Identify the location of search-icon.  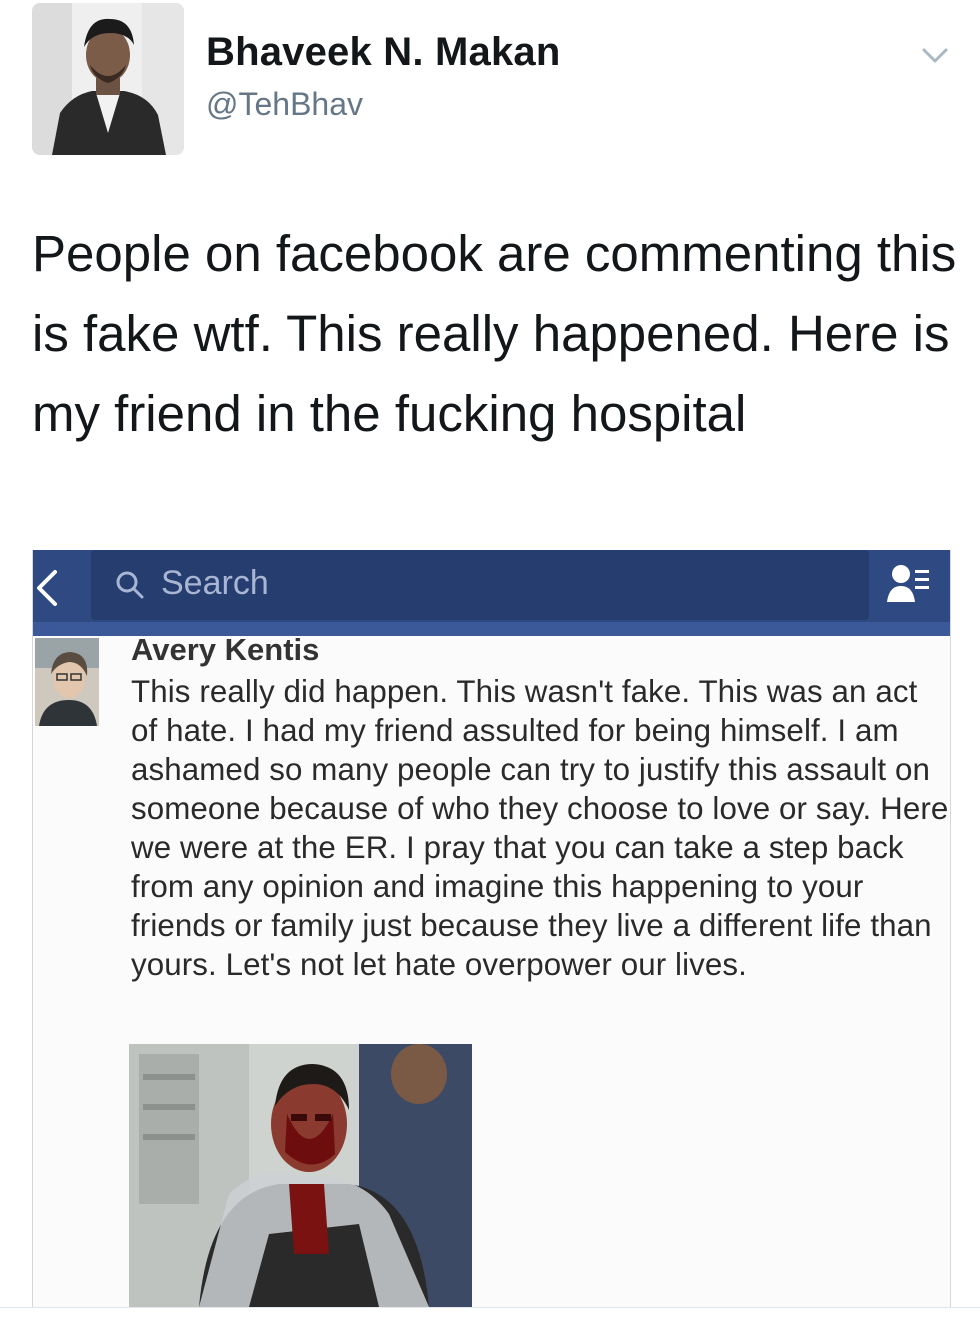
(130, 585).